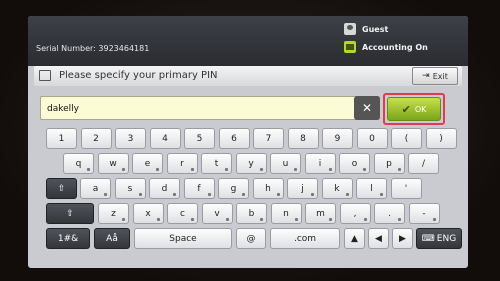  I want to click on caps-shift-key: ⇧, so click(70, 213).